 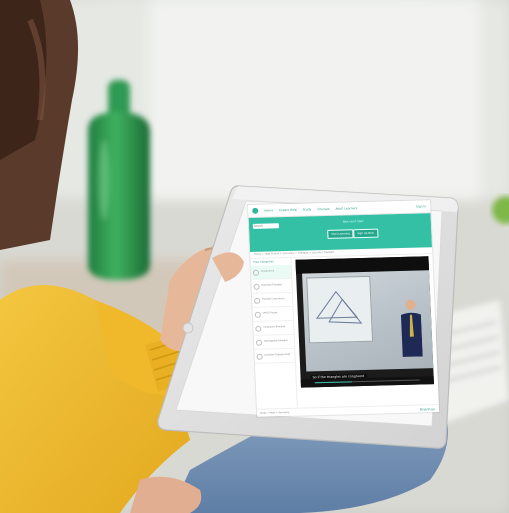 I want to click on footer-text: Study > Math > Geometry, so click(x=275, y=412).